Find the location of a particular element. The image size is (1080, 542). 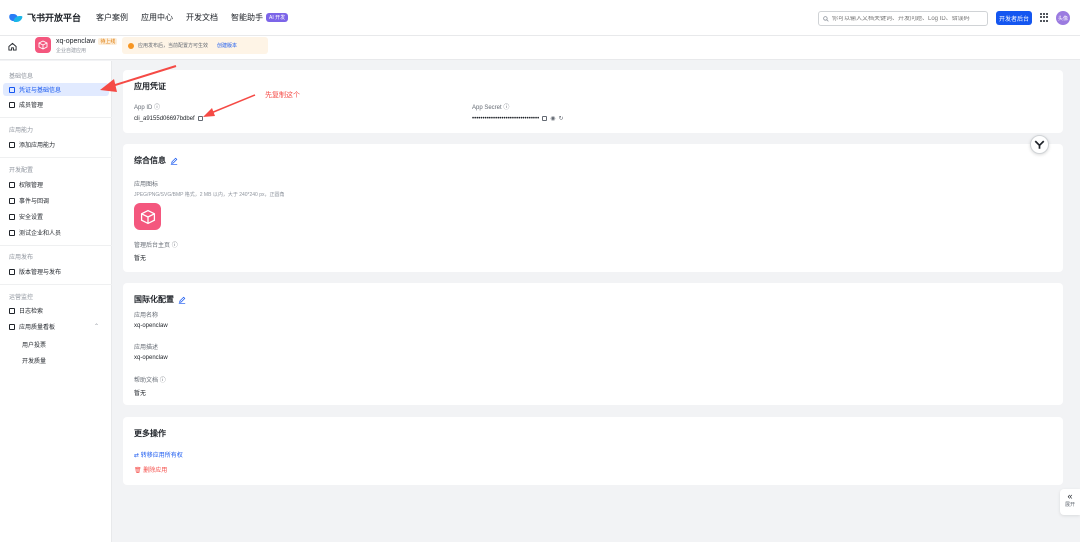

sidebar-item-label: 权限管理 is located at coordinates (31, 186).